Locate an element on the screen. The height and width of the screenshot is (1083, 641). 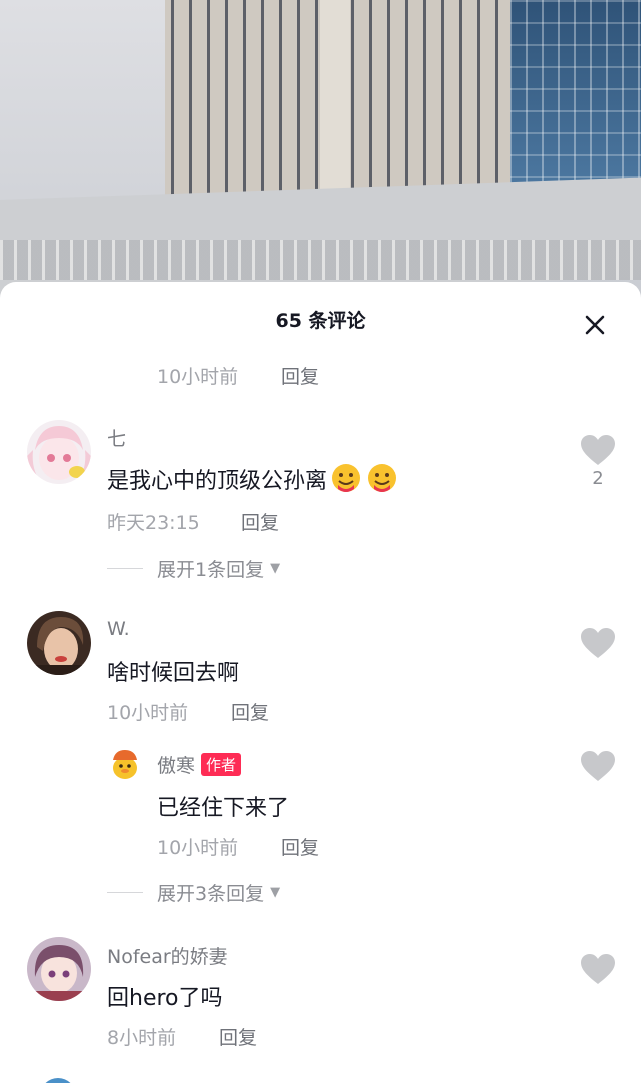
comment-time: 8小时前 is located at coordinates (142, 1038).